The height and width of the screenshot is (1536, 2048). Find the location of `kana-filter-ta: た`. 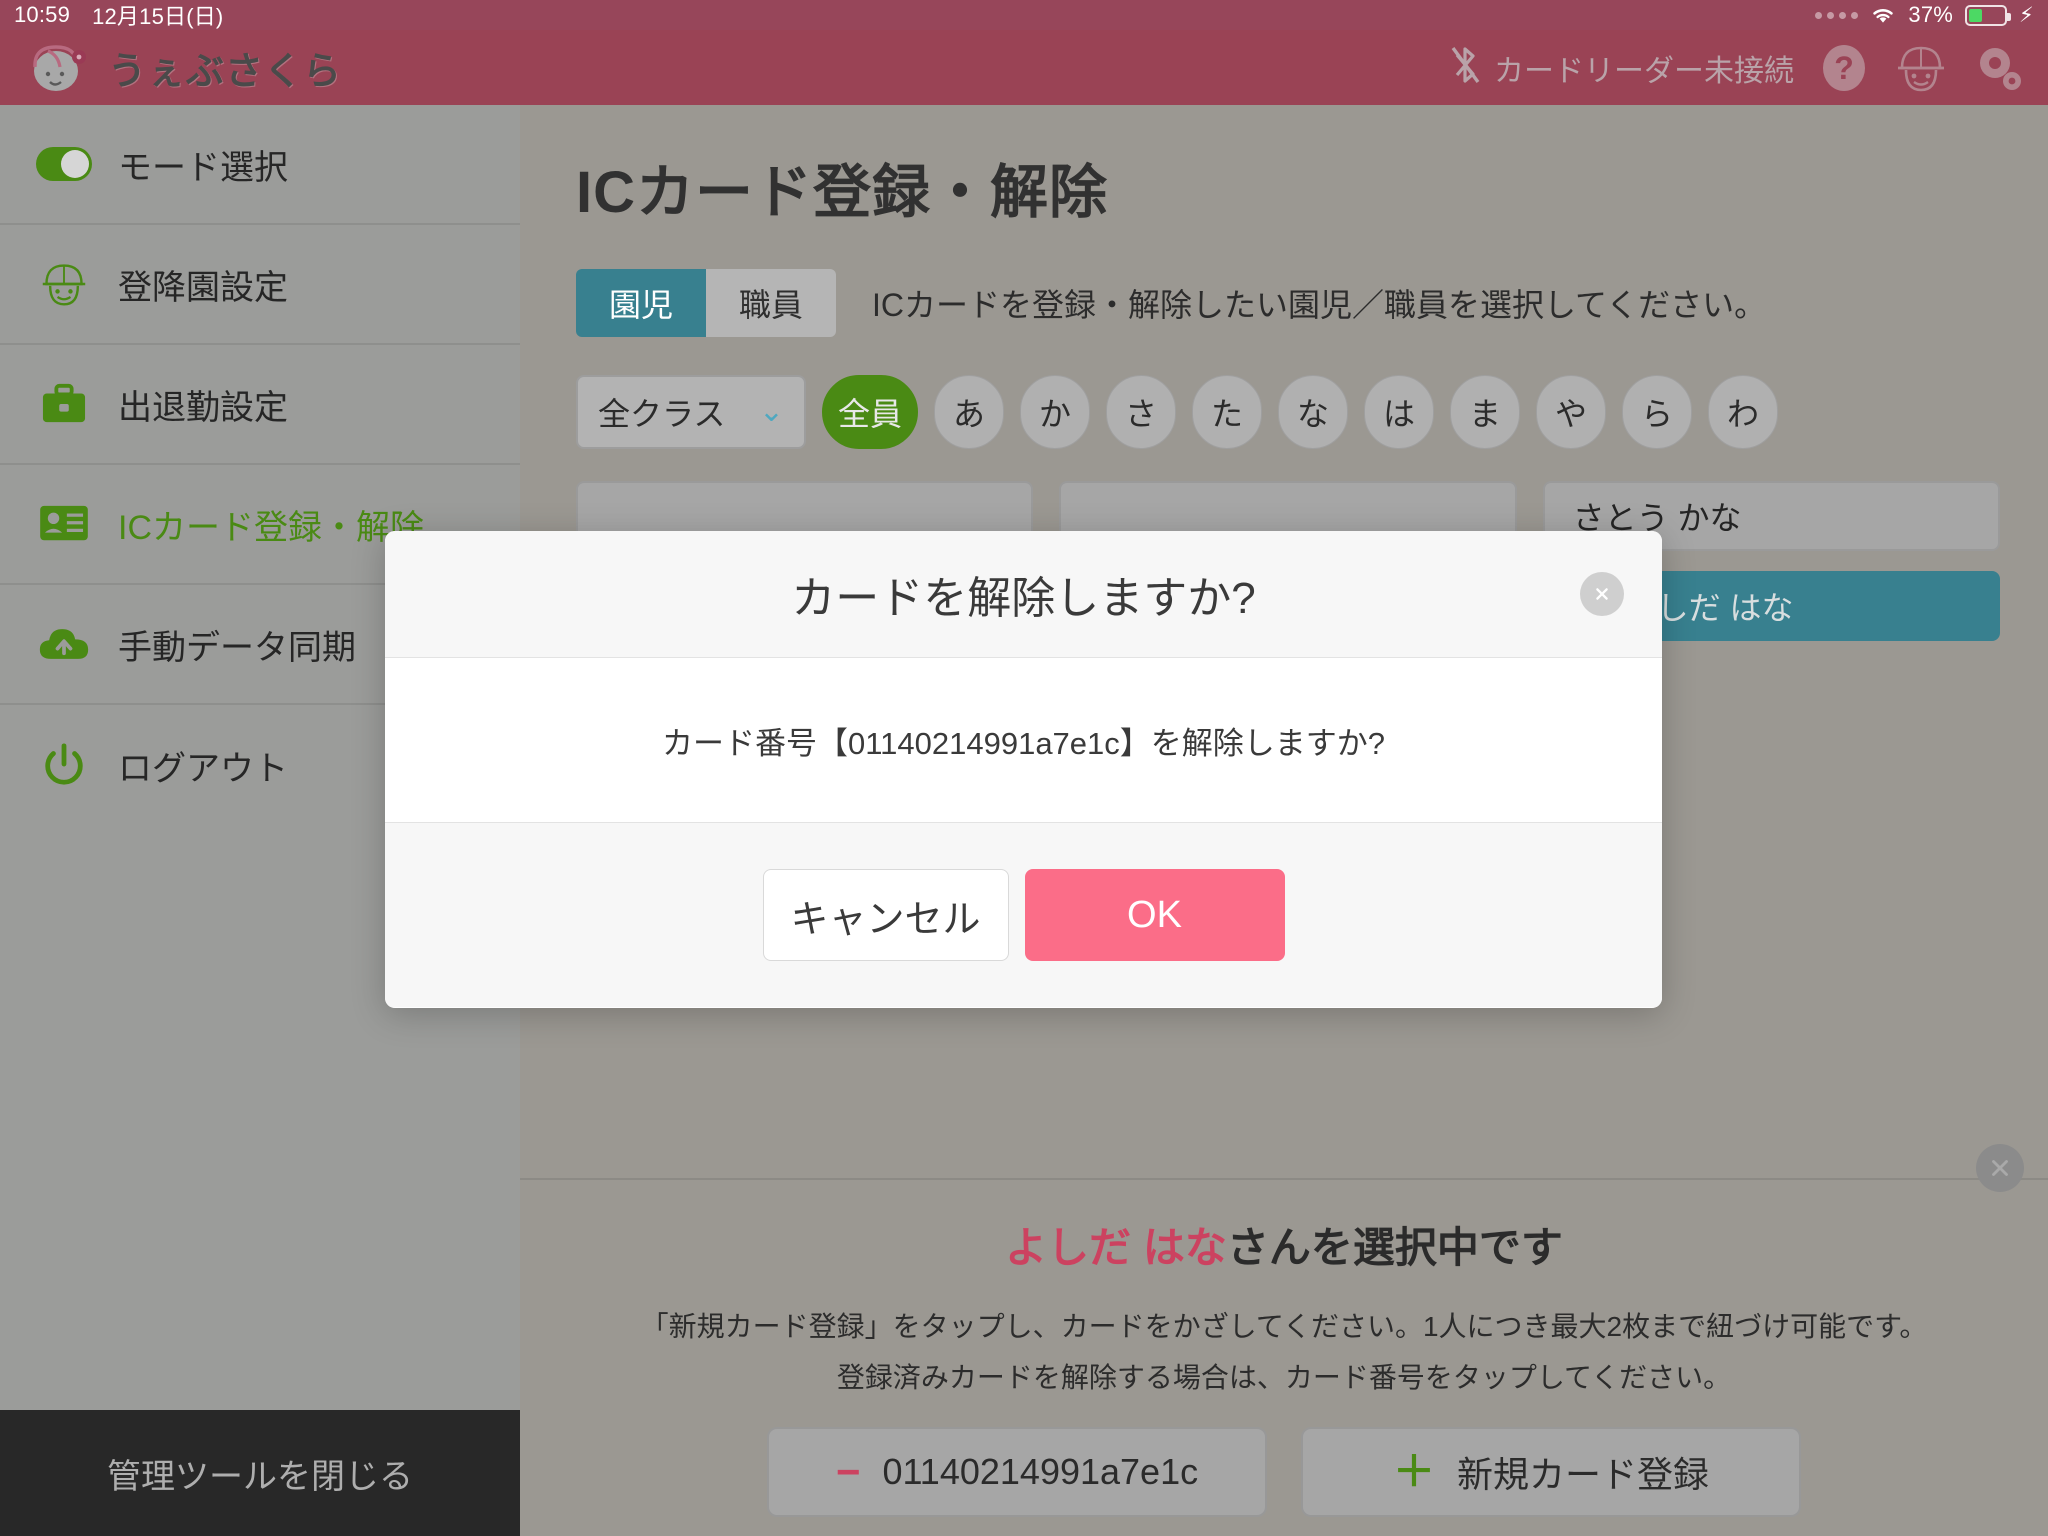

kana-filter-ta: た is located at coordinates (1227, 412).